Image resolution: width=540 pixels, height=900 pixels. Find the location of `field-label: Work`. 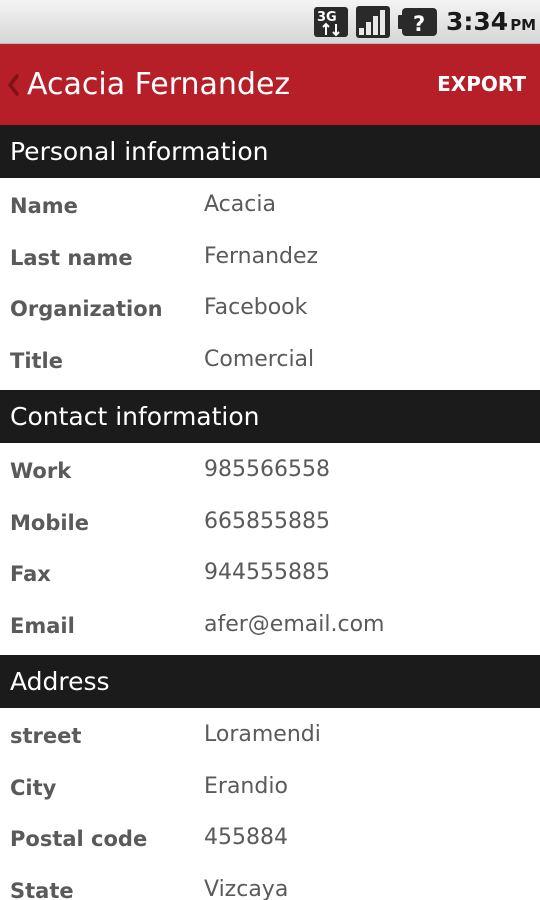

field-label: Work is located at coordinates (41, 471).